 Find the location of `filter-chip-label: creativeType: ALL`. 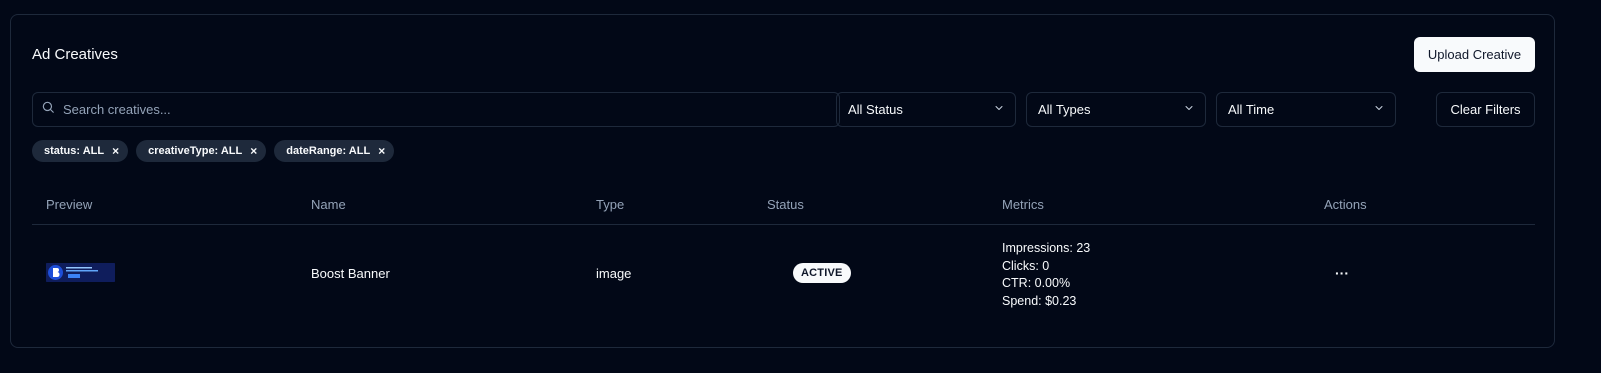

filter-chip-label: creativeType: ALL is located at coordinates (195, 151).